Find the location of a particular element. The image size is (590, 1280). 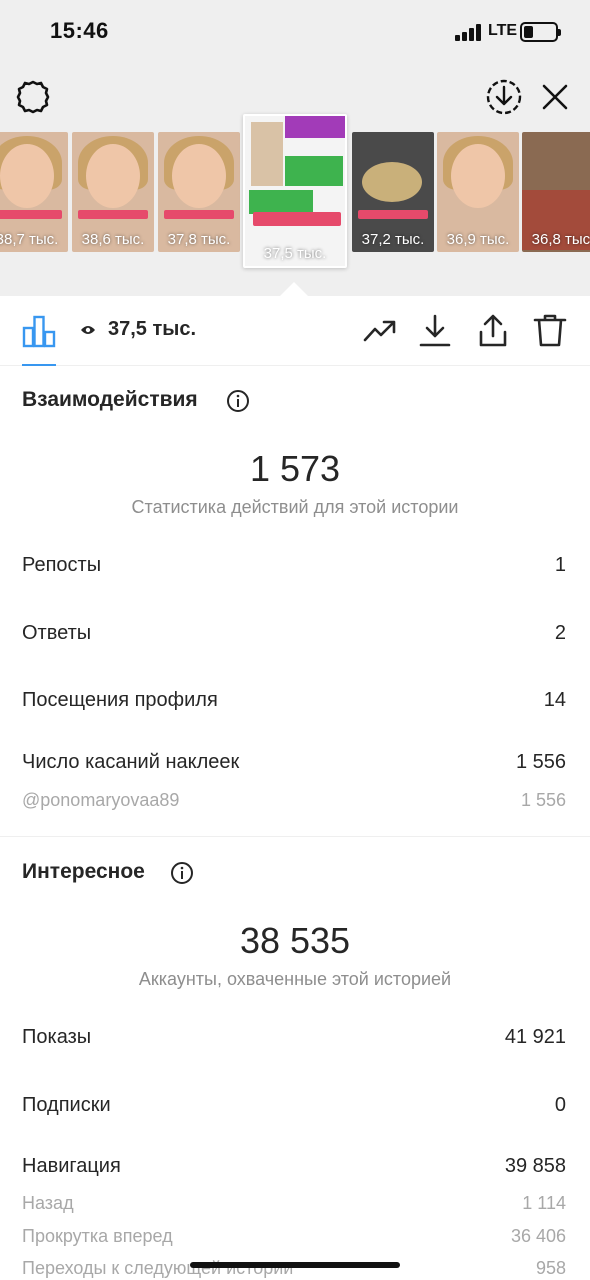

stat-label-navigation: Навигация is located at coordinates (71, 1166).